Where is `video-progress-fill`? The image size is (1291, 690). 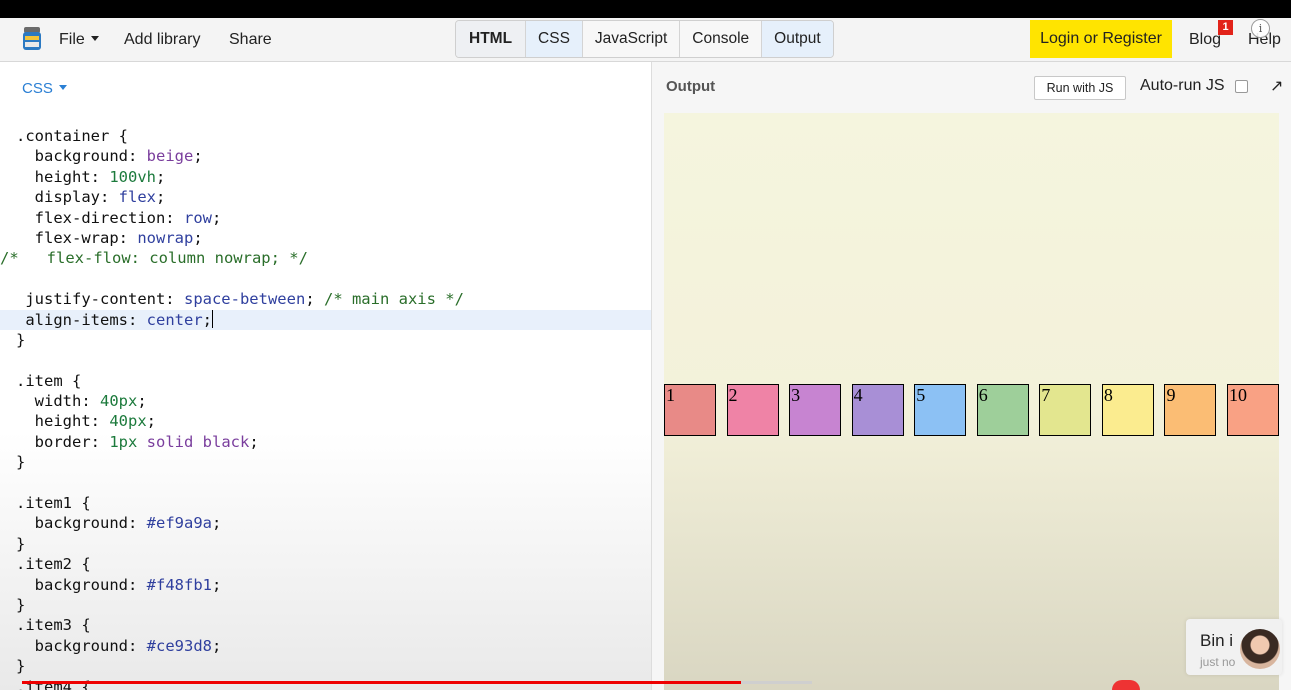
video-progress-fill is located at coordinates (381, 682).